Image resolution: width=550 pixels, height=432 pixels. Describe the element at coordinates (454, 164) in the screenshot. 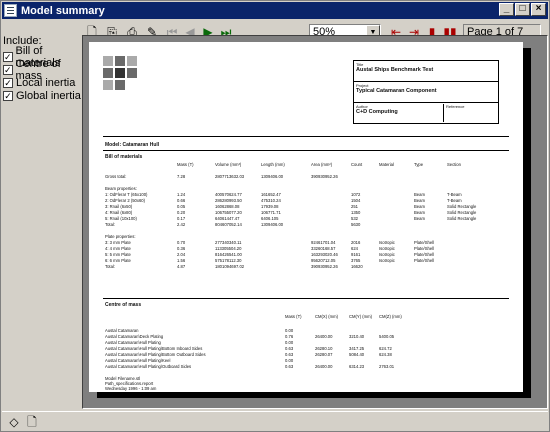

I see `bom-column-header: Section` at that location.